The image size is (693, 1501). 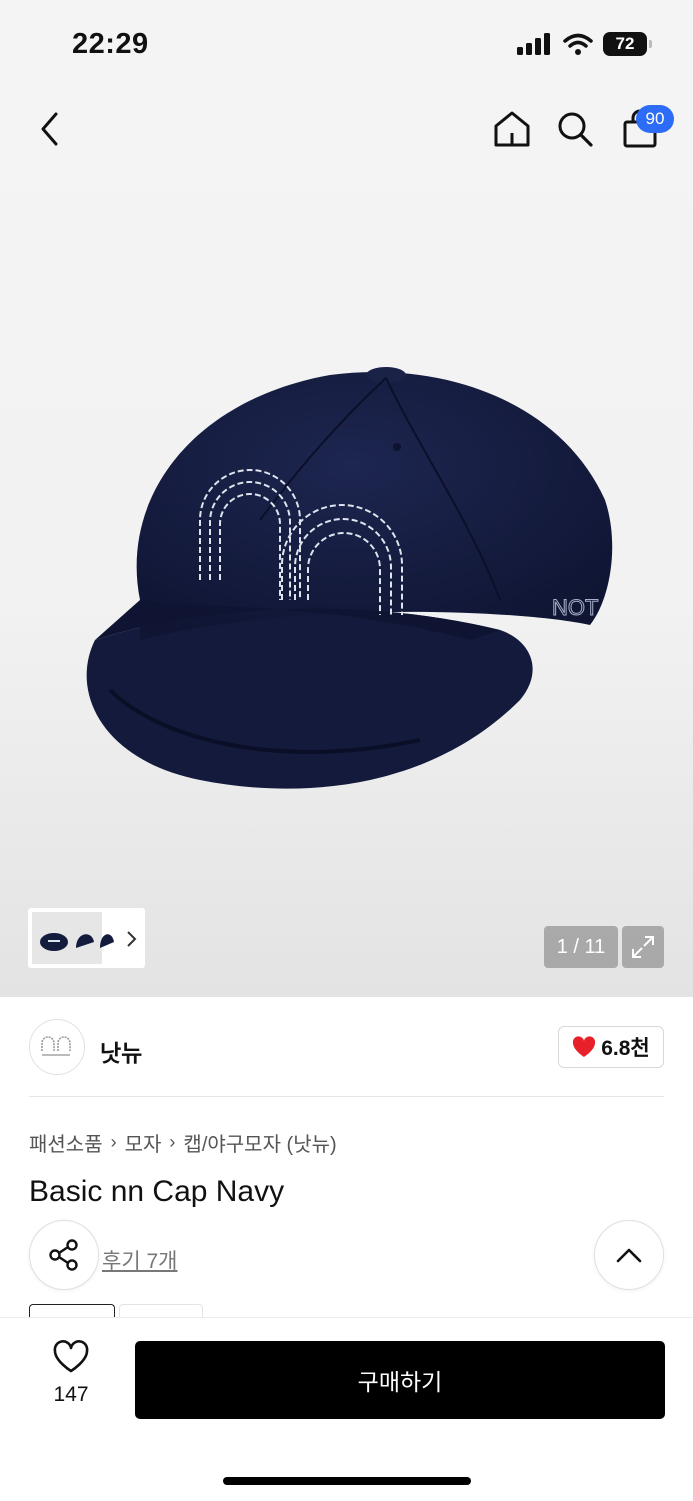 I want to click on image-page-counter: 1 / 11, so click(x=581, y=947).